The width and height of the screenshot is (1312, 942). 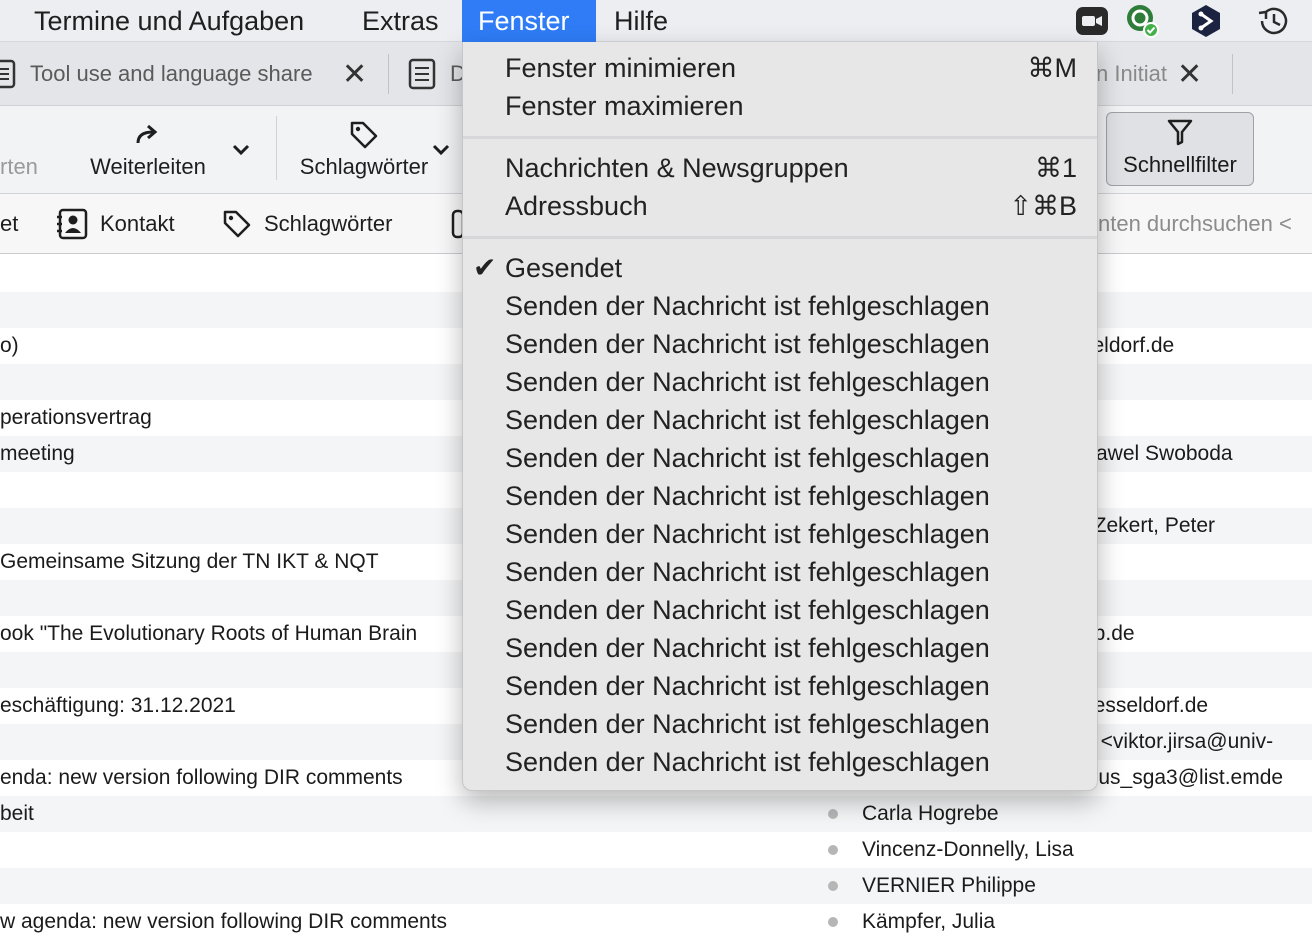 What do you see at coordinates (400, 21) in the screenshot?
I see `menu-extras: Extras` at bounding box center [400, 21].